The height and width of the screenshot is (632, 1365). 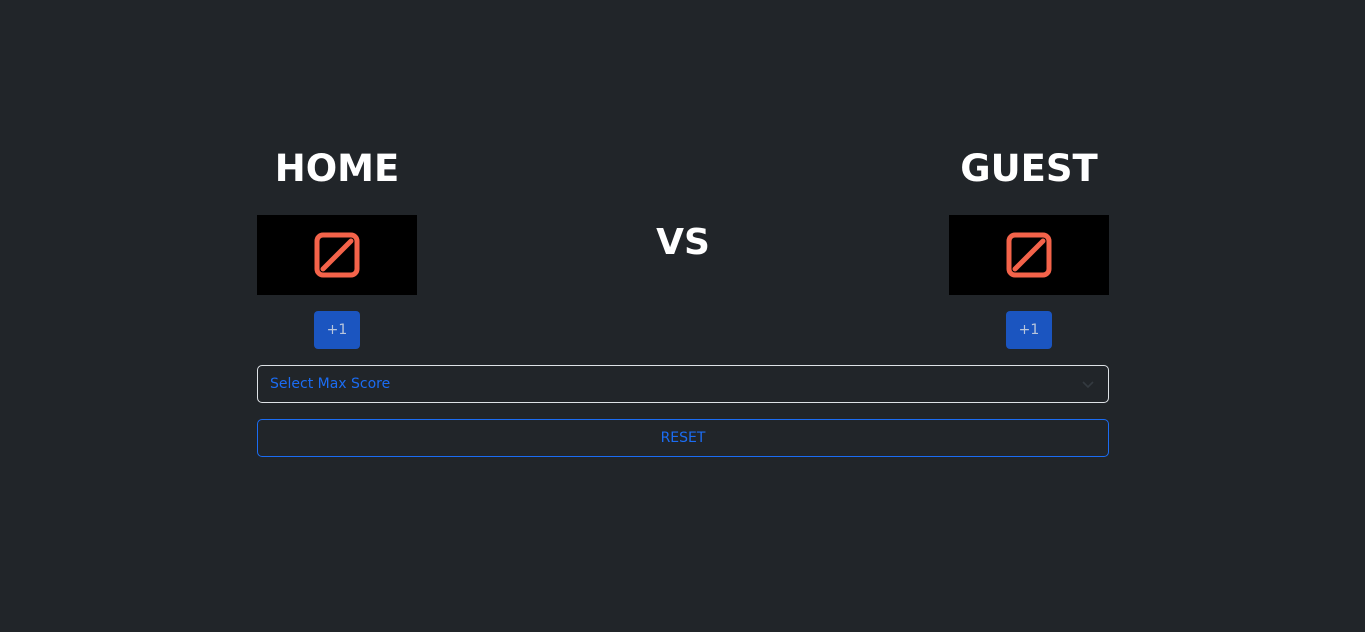 I want to click on reset-button: RESET, so click(x=683, y=438).